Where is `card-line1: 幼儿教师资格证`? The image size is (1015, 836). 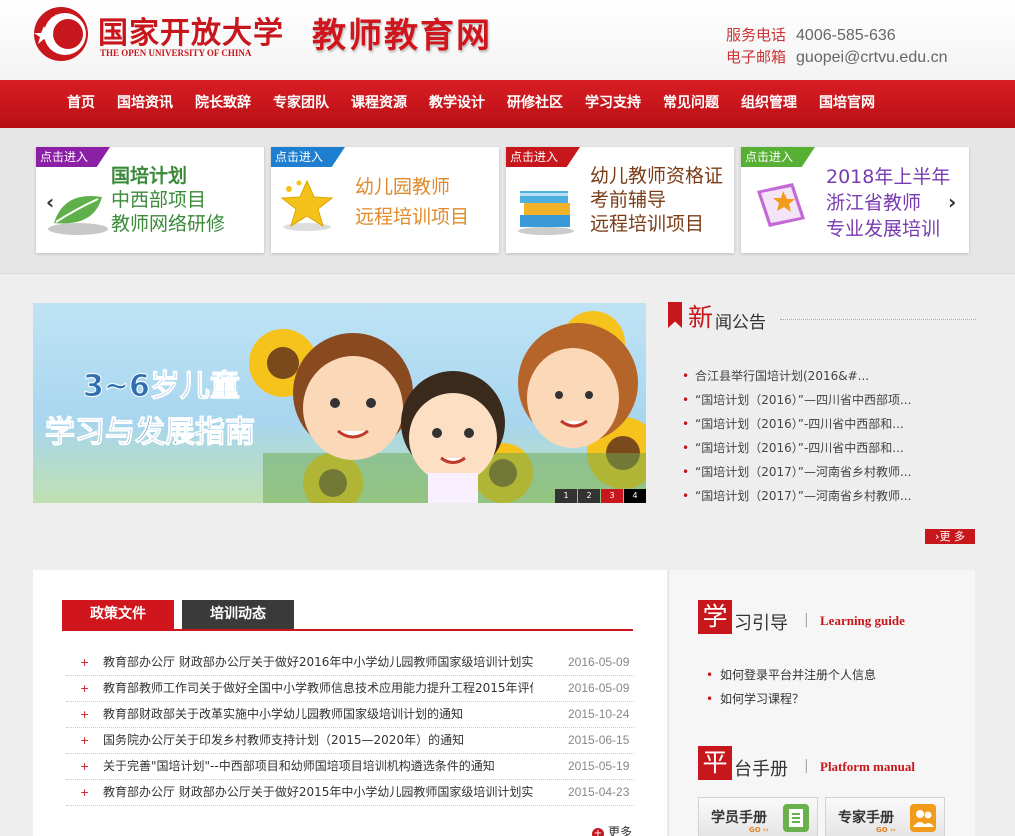 card-line1: 幼儿教师资格证 is located at coordinates (657, 176).